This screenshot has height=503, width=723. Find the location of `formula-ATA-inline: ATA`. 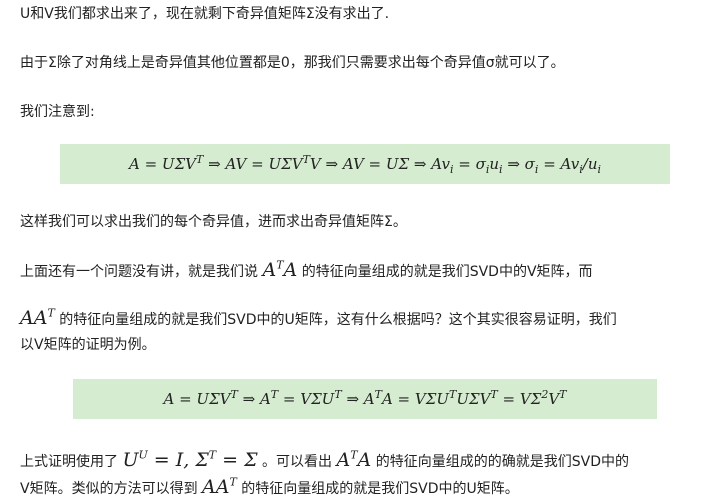

formula-ATA-inline: ATA is located at coordinates (280, 269).